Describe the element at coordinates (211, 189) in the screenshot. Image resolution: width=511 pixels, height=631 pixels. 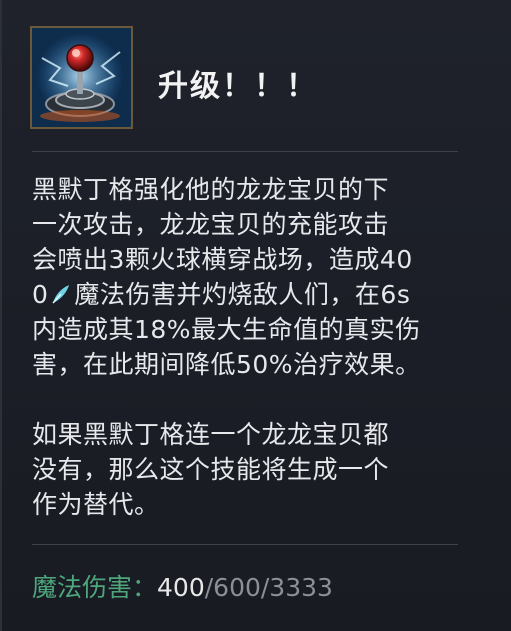
I see `description-line: 黑默丁格强化他的龙龙宝贝的下` at that location.